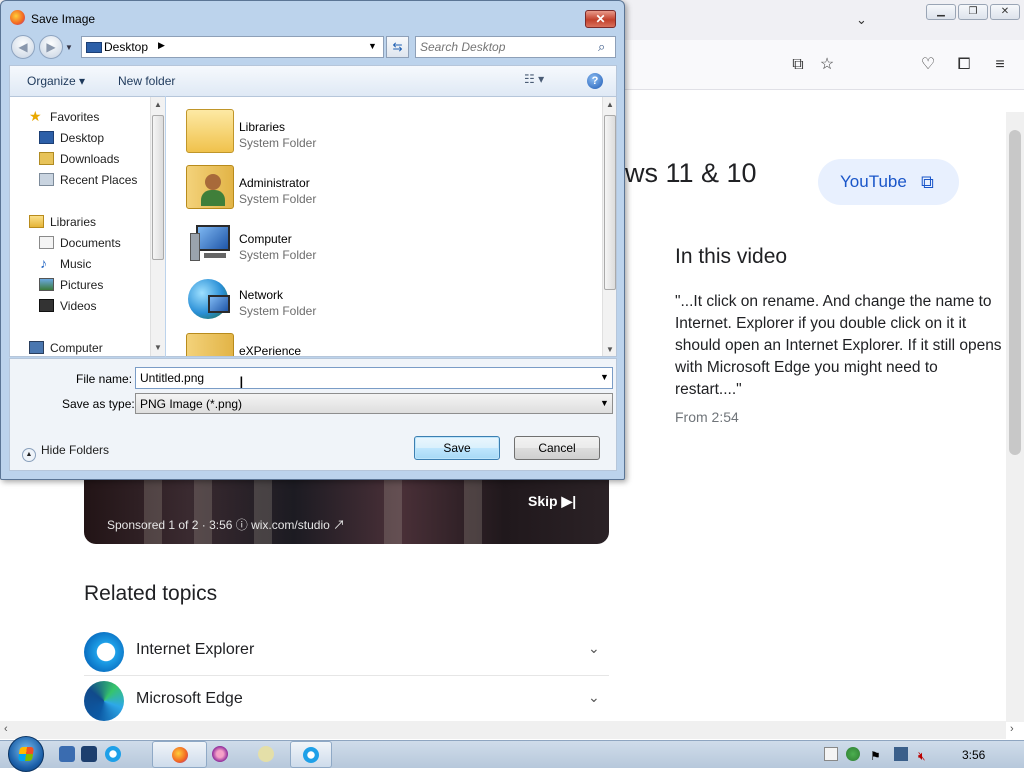 The image size is (1024, 772). Describe the element at coordinates (46, 179) in the screenshot. I see `recent-places-icon` at that location.